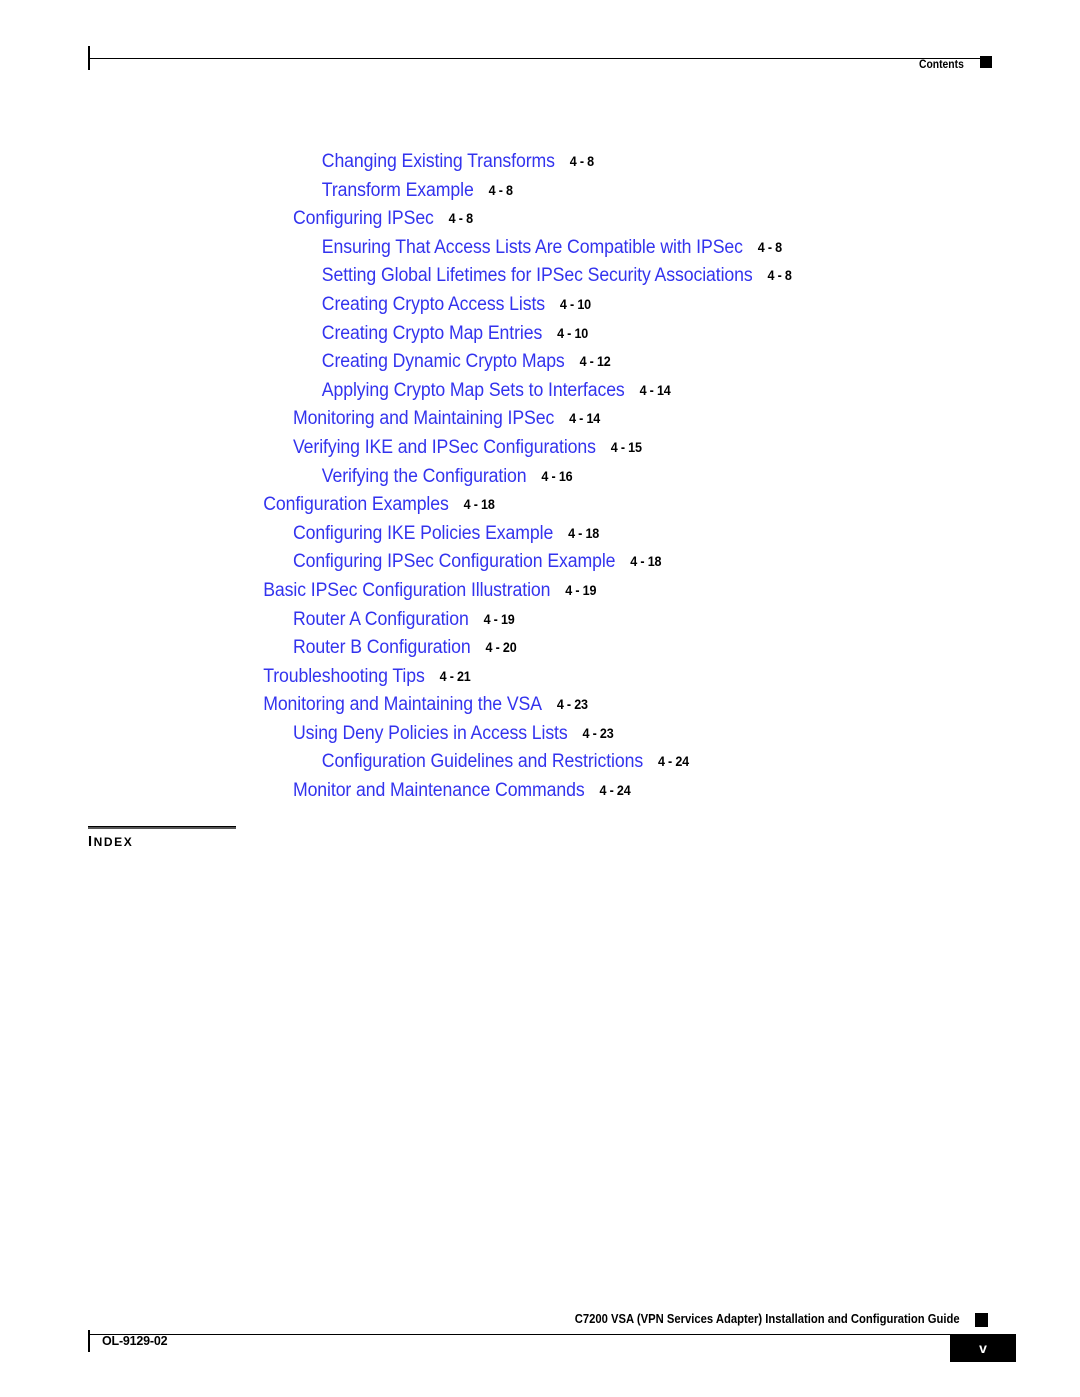 This screenshot has height=1397, width=1080. I want to click on page-header: Contents, so click(540, 64).